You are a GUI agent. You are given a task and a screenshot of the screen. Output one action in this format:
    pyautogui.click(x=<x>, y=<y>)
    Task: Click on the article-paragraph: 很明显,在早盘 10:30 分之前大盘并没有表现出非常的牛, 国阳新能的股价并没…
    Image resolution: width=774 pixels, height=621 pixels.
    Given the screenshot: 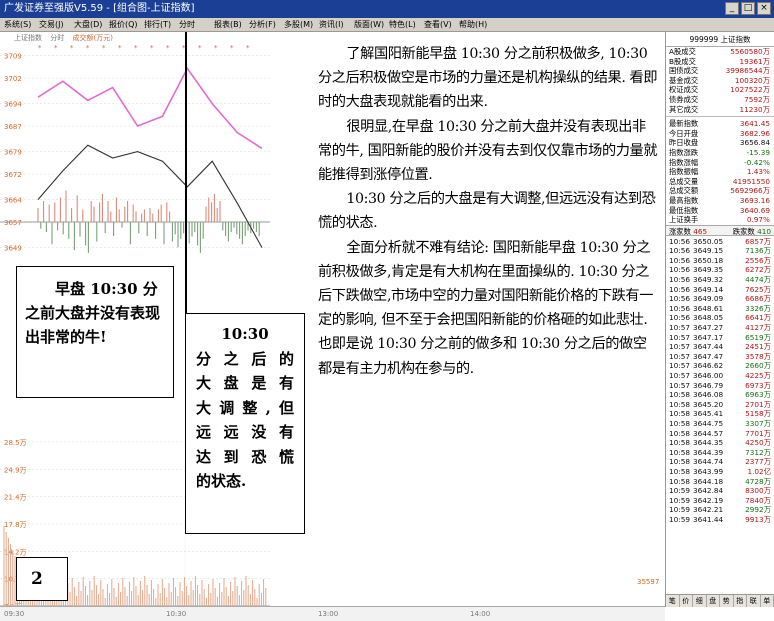 What is the action you would take?
    pyautogui.click(x=488, y=151)
    